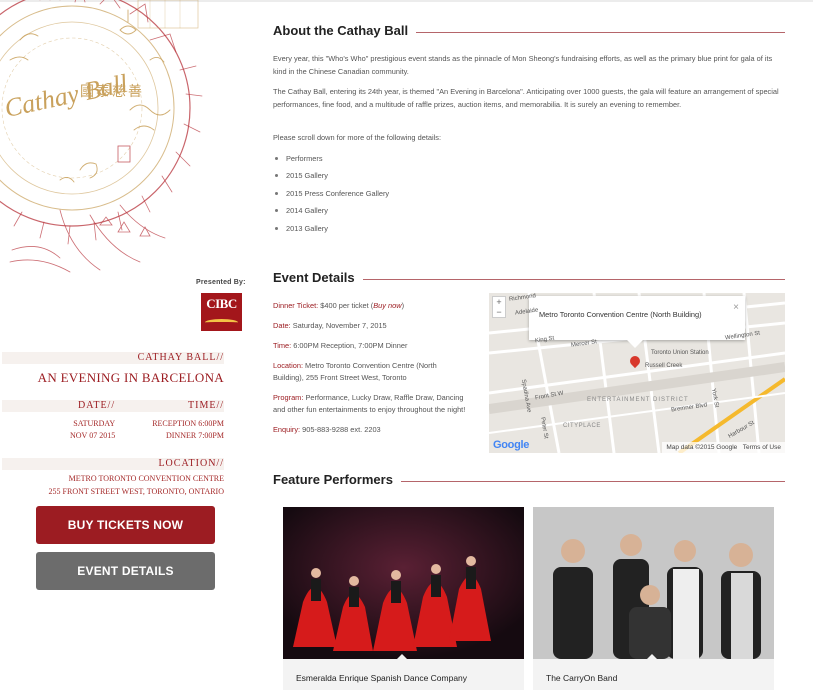 The image size is (813, 690). What do you see at coordinates (338, 325) in the screenshot?
I see `event-date-value: Saturday, November 7, 2015` at bounding box center [338, 325].